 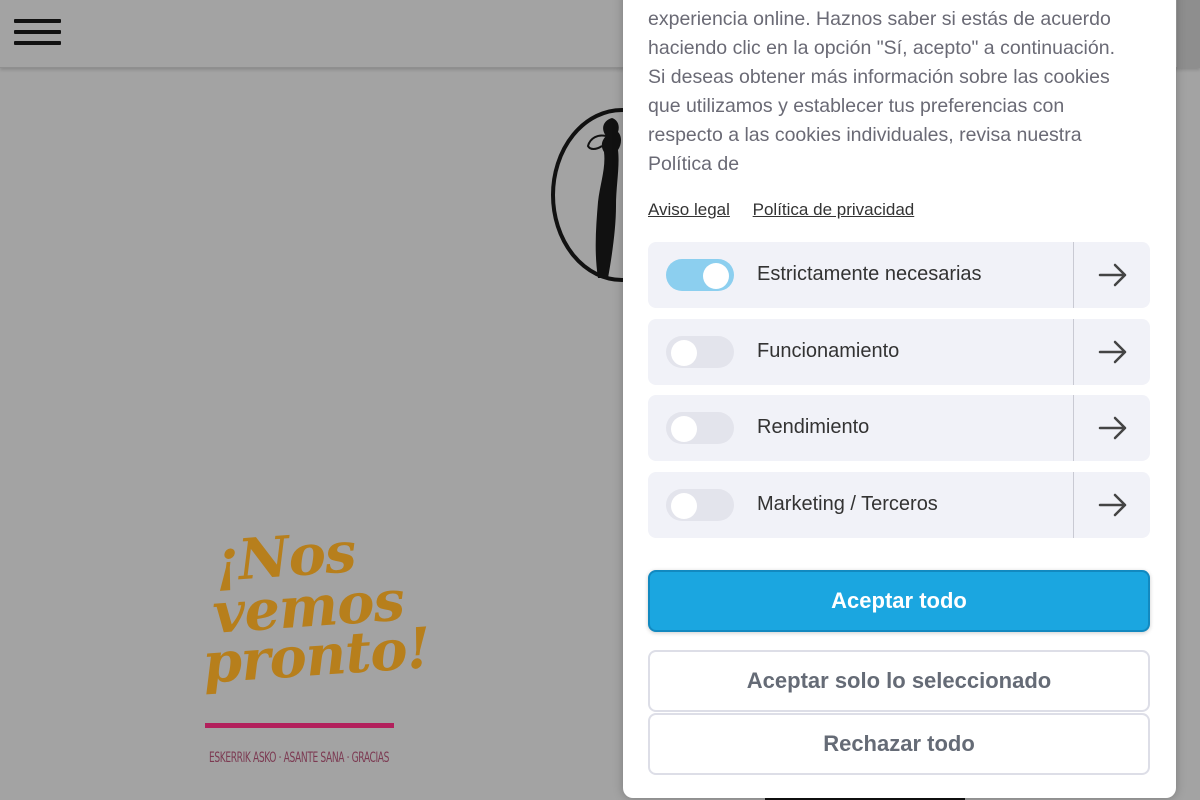 I want to click on privacy-policy-link: Política de privacidad, so click(x=834, y=209).